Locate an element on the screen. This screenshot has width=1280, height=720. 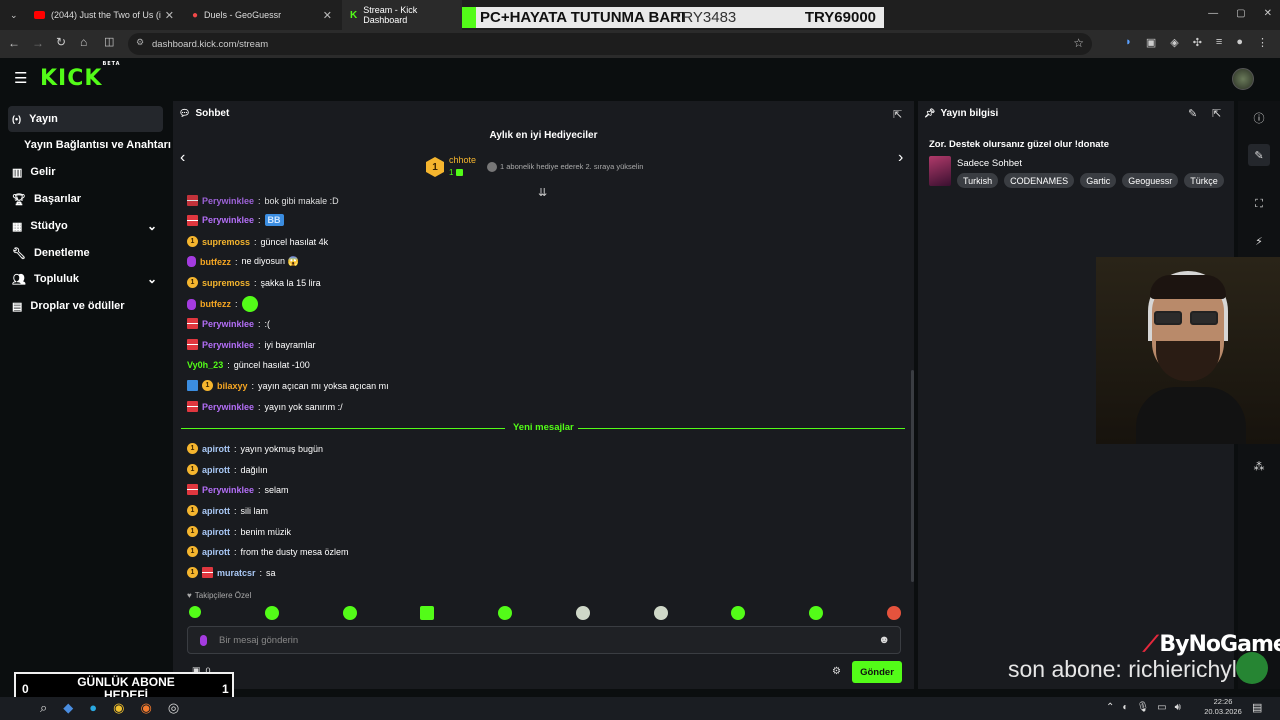
maximize-icon: ▢ is located at coordinates (1240, 13).